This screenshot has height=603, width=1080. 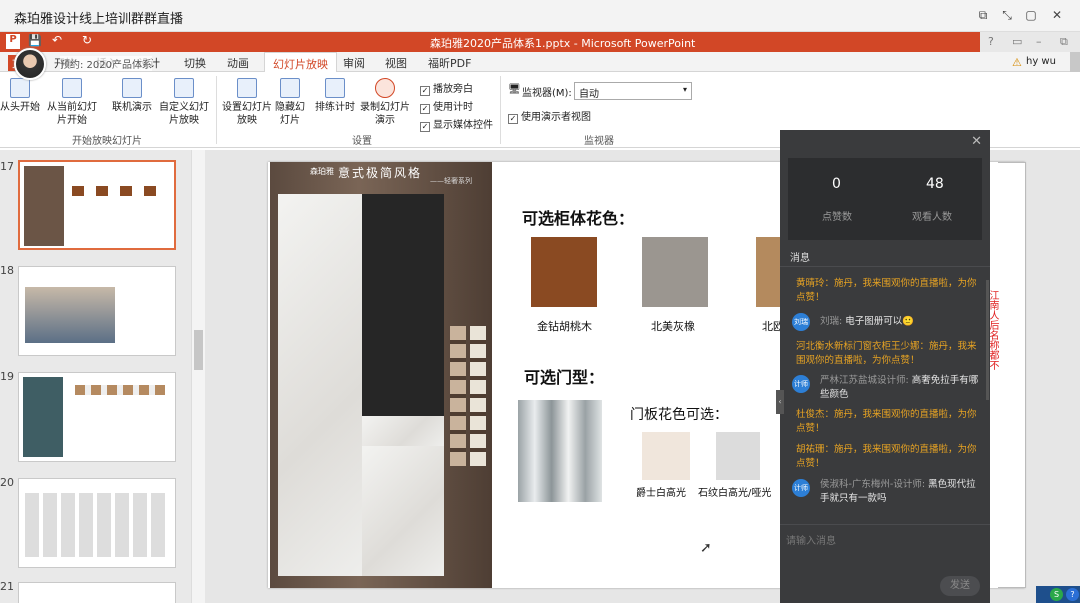 What do you see at coordinates (1056, 594) in the screenshot?
I see `tray-app-icon: S` at bounding box center [1056, 594].